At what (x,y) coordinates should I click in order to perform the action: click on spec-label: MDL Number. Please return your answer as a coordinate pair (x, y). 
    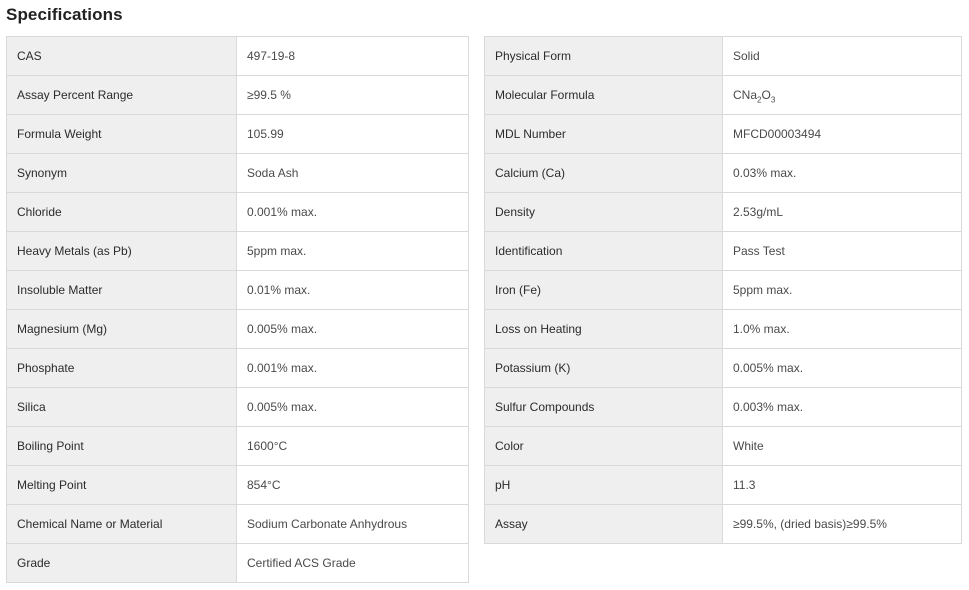
    Looking at the image, I should click on (603, 134).